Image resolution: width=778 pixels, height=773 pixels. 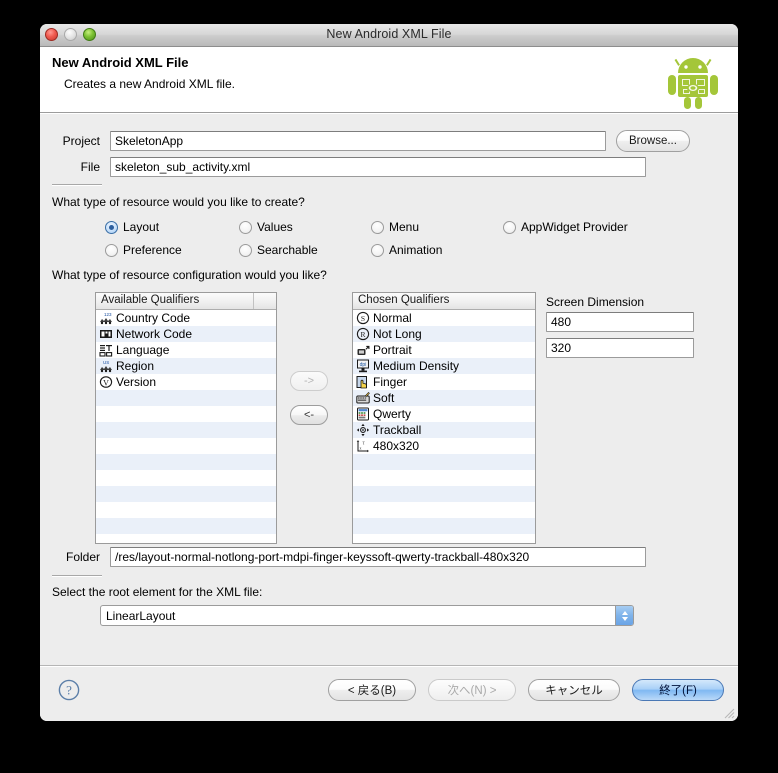 I want to click on list-item: Qwerty, so click(x=444, y=414).